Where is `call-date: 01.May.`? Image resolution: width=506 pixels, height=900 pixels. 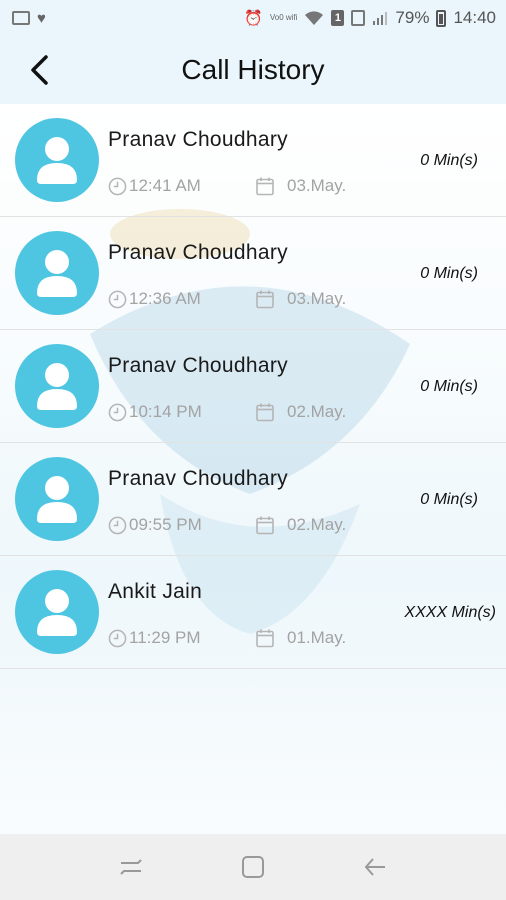 call-date: 01.May. is located at coordinates (317, 637).